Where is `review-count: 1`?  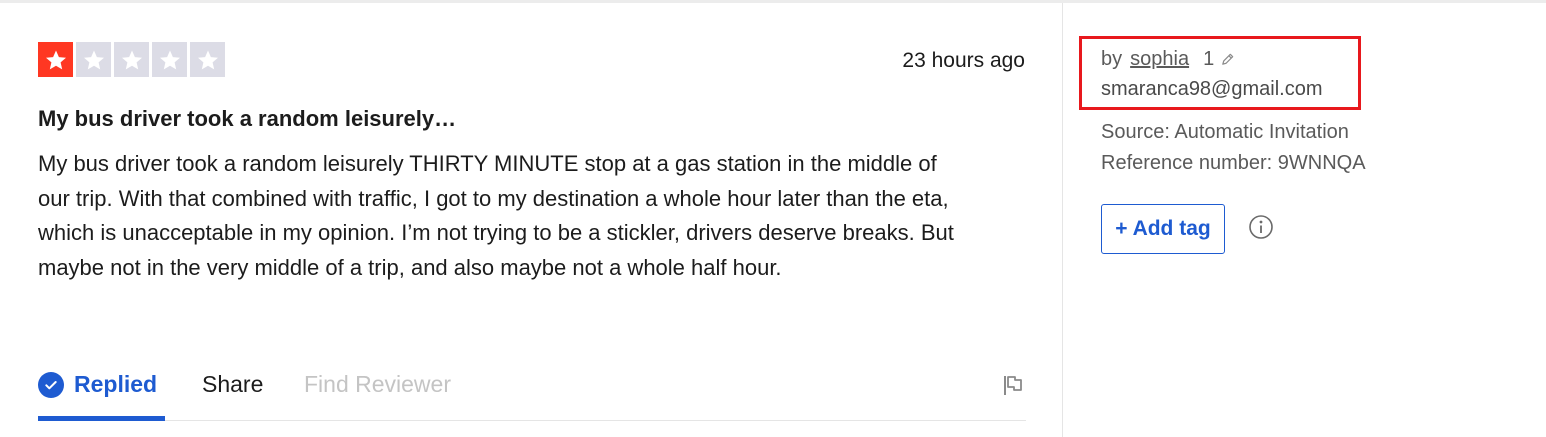
review-count: 1 is located at coordinates (1209, 59).